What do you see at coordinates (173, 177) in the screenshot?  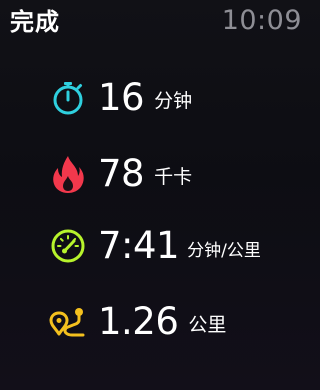 I see `calories-unit: 千卡` at bounding box center [173, 177].